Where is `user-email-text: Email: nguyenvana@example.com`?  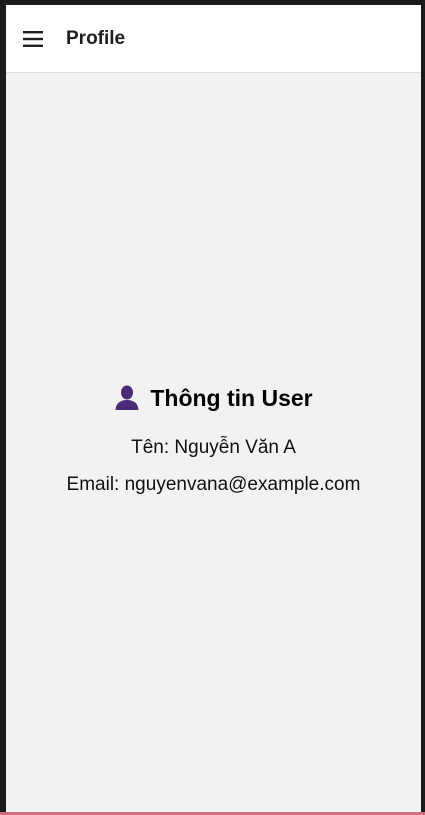 user-email-text: Email: nguyenvana@example.com is located at coordinates (213, 484).